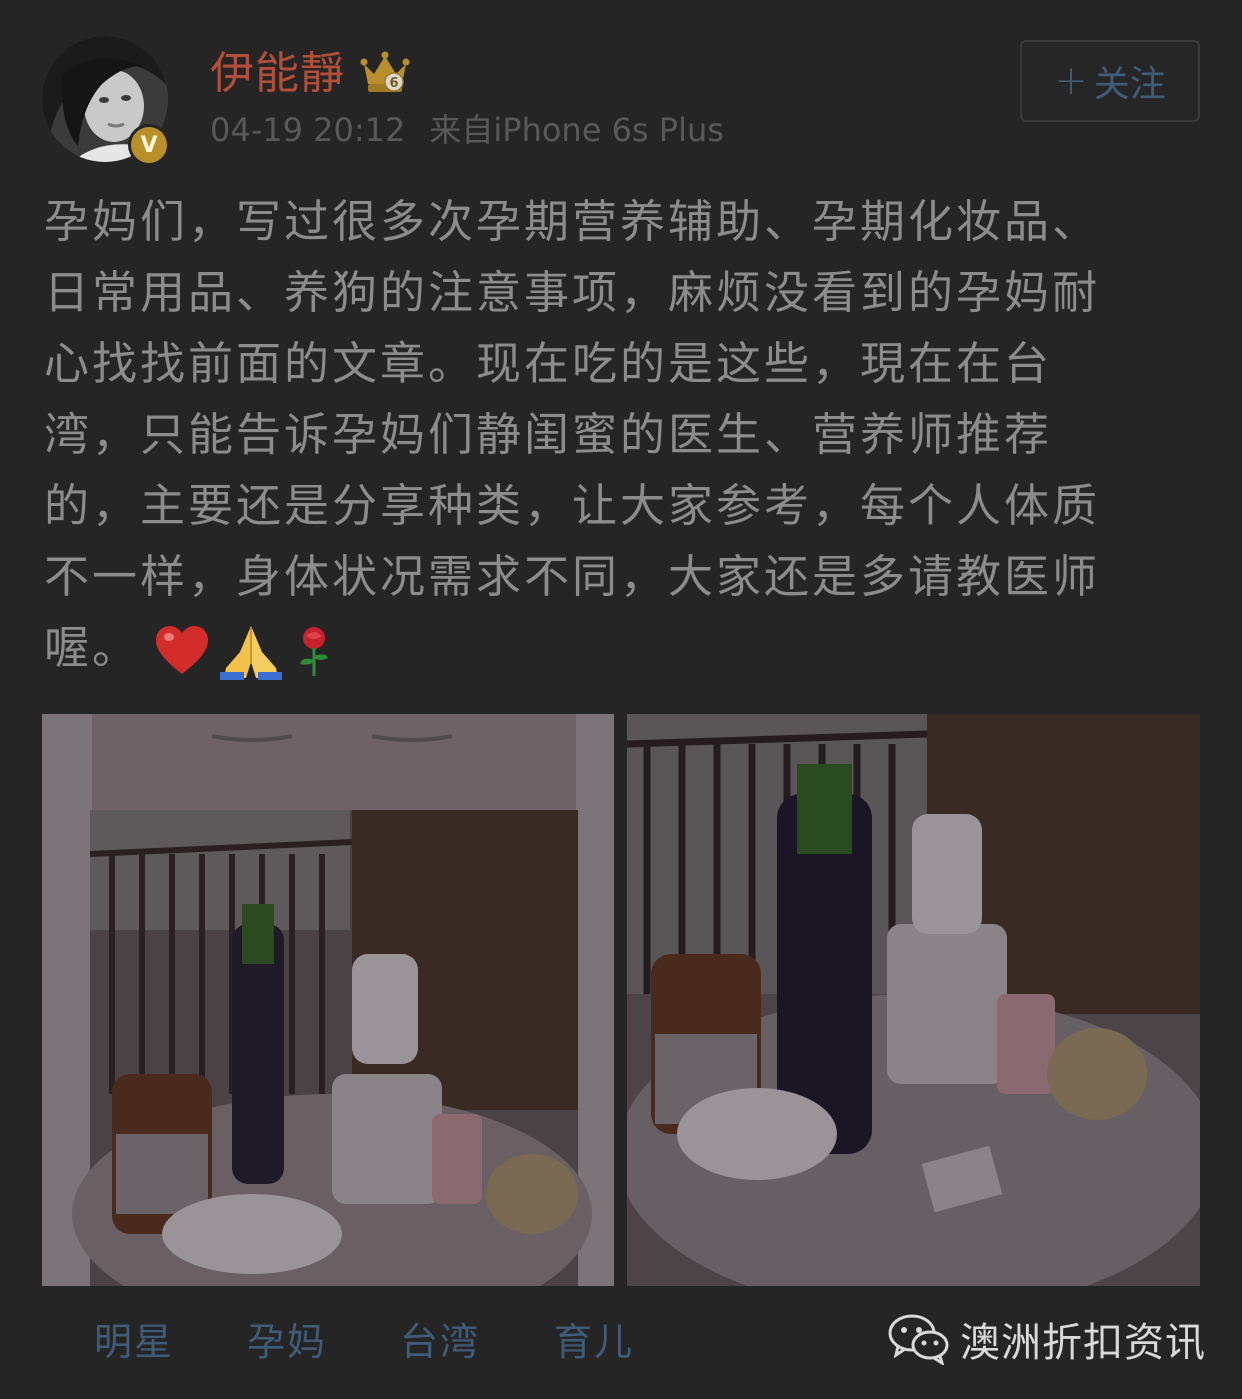 Image resolution: width=1242 pixels, height=1399 pixels. I want to click on post-timestamp: 04-19 20:12, so click(308, 130).